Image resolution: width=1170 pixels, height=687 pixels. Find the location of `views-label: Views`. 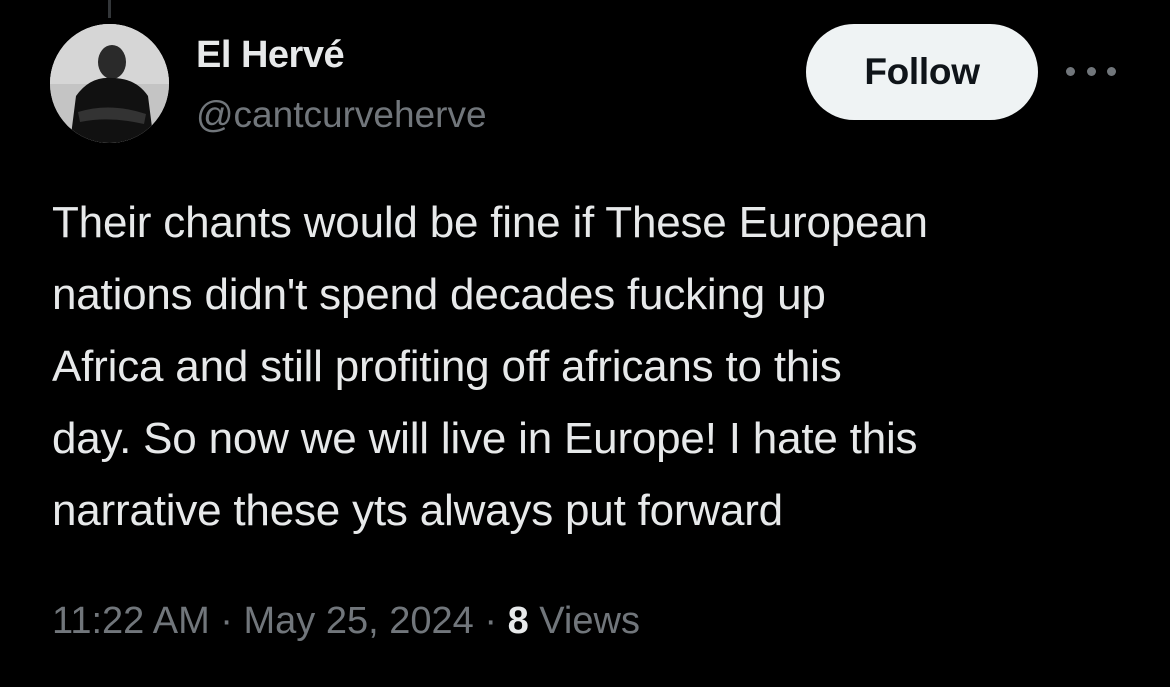

views-label: Views is located at coordinates (589, 621).